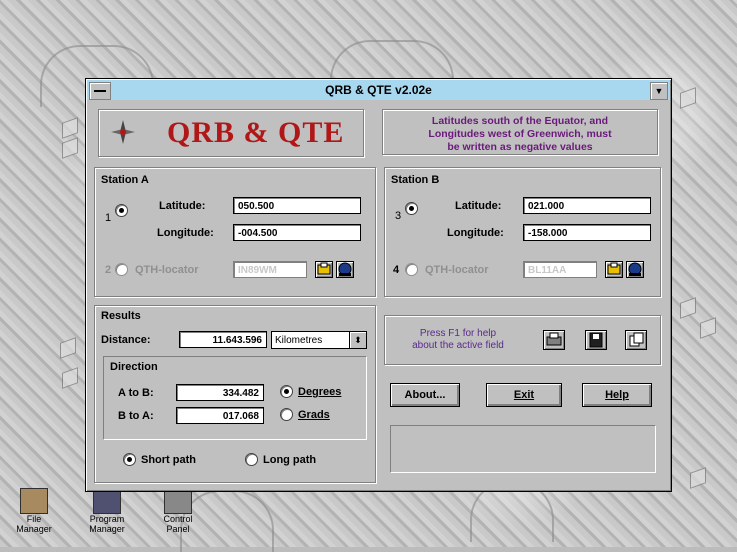 The image size is (737, 552). I want to click on station-b-heading: Station B, so click(415, 180).